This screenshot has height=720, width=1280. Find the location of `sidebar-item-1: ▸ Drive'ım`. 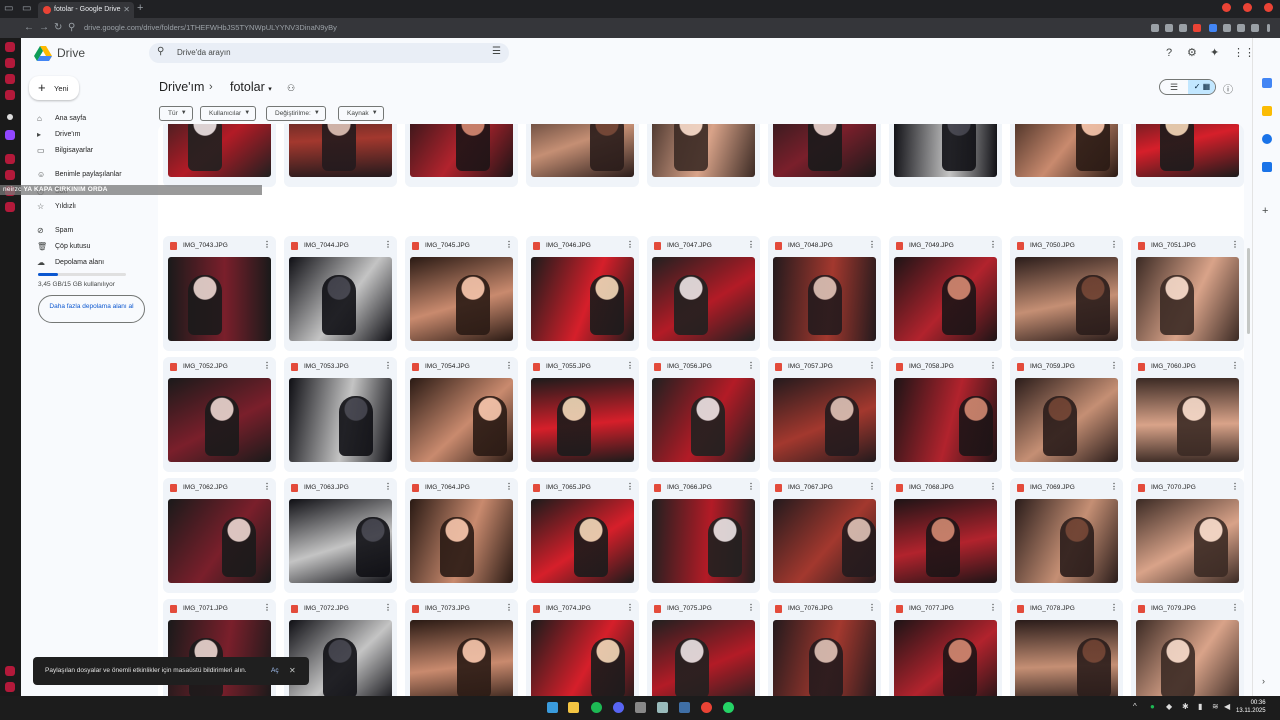

sidebar-item-1: ▸ Drive'ım is located at coordinates (93, 135).